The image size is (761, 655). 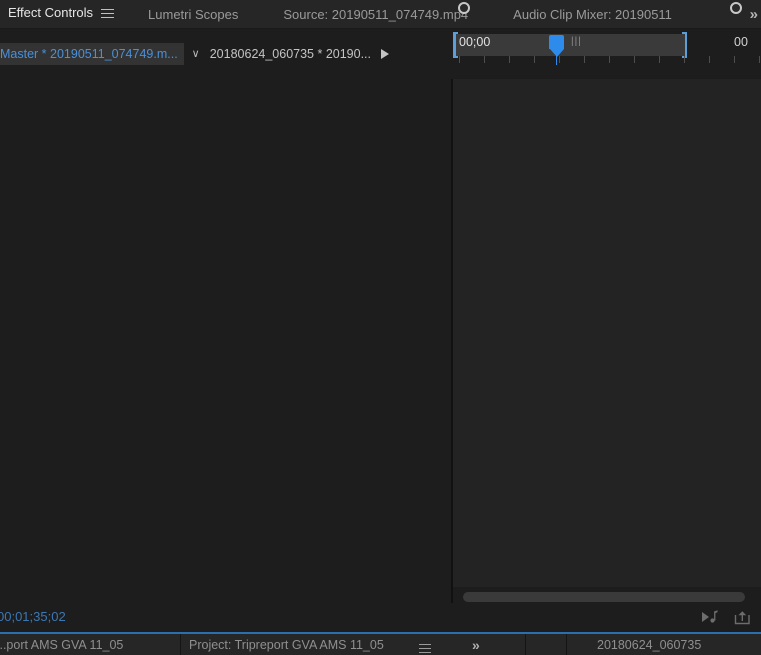 What do you see at coordinates (475, 42) in the screenshot?
I see `ruler-start-timecode: 00;00` at bounding box center [475, 42].